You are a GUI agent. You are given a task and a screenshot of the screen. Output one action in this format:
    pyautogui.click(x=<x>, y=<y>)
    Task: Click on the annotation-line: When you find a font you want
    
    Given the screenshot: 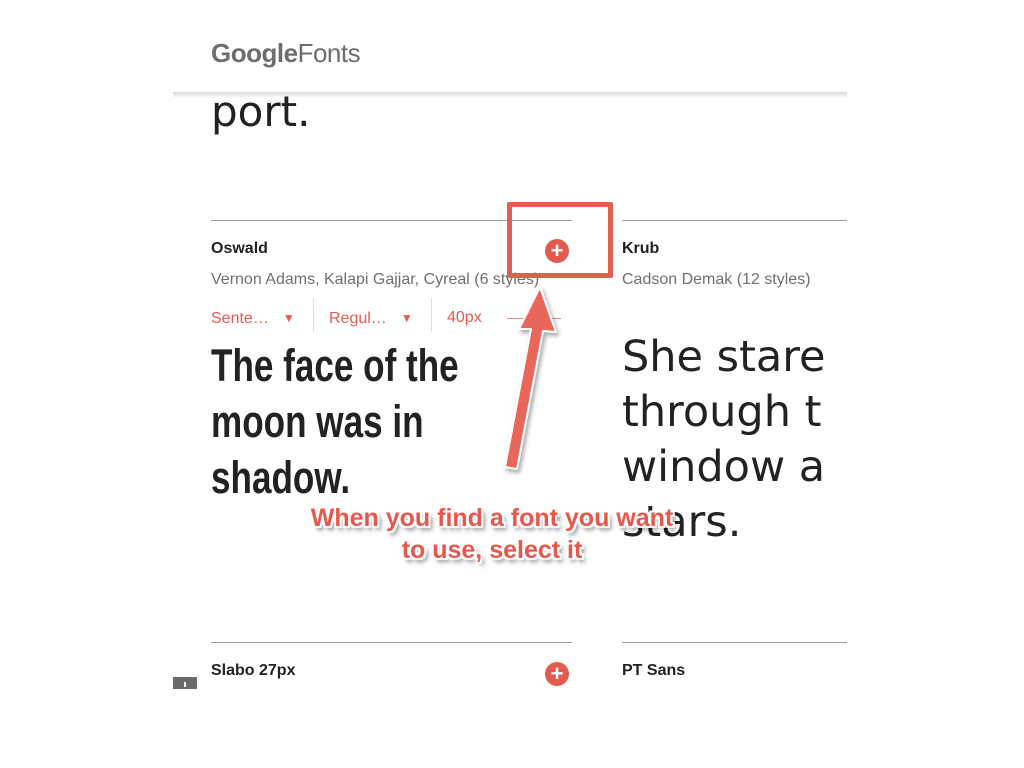 What is the action you would take?
    pyautogui.click(x=492, y=518)
    